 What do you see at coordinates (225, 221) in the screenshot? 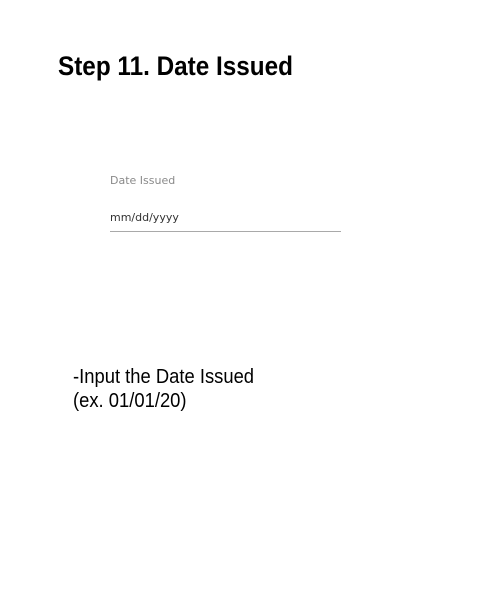
I see `date-issued-input` at bounding box center [225, 221].